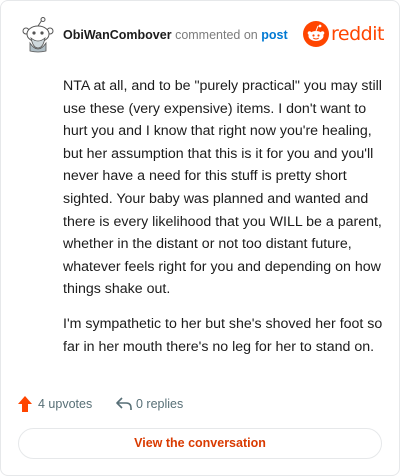  I want to click on upvote-arrow-icon, so click(25, 404).